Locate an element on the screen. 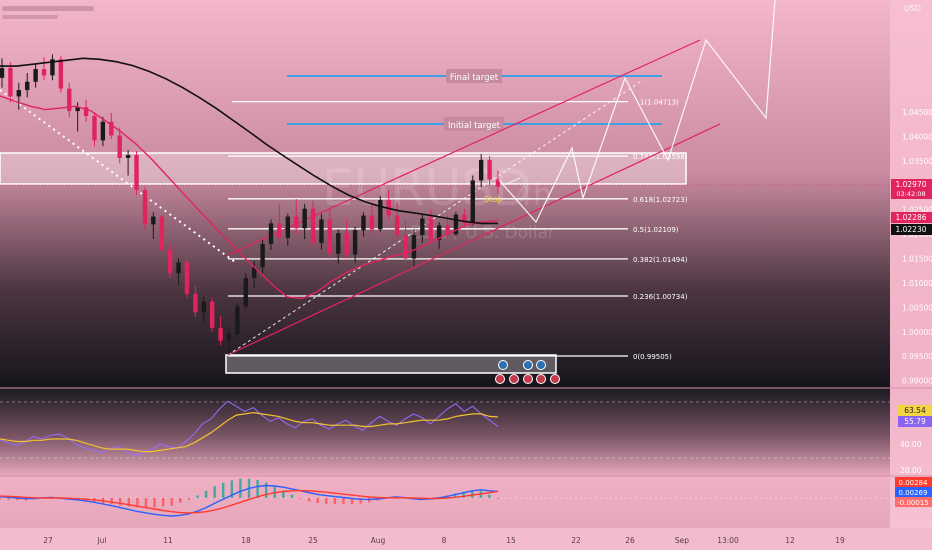 This screenshot has width=932, height=550. fib-level-label: 0.618(1.02723) is located at coordinates (660, 200).